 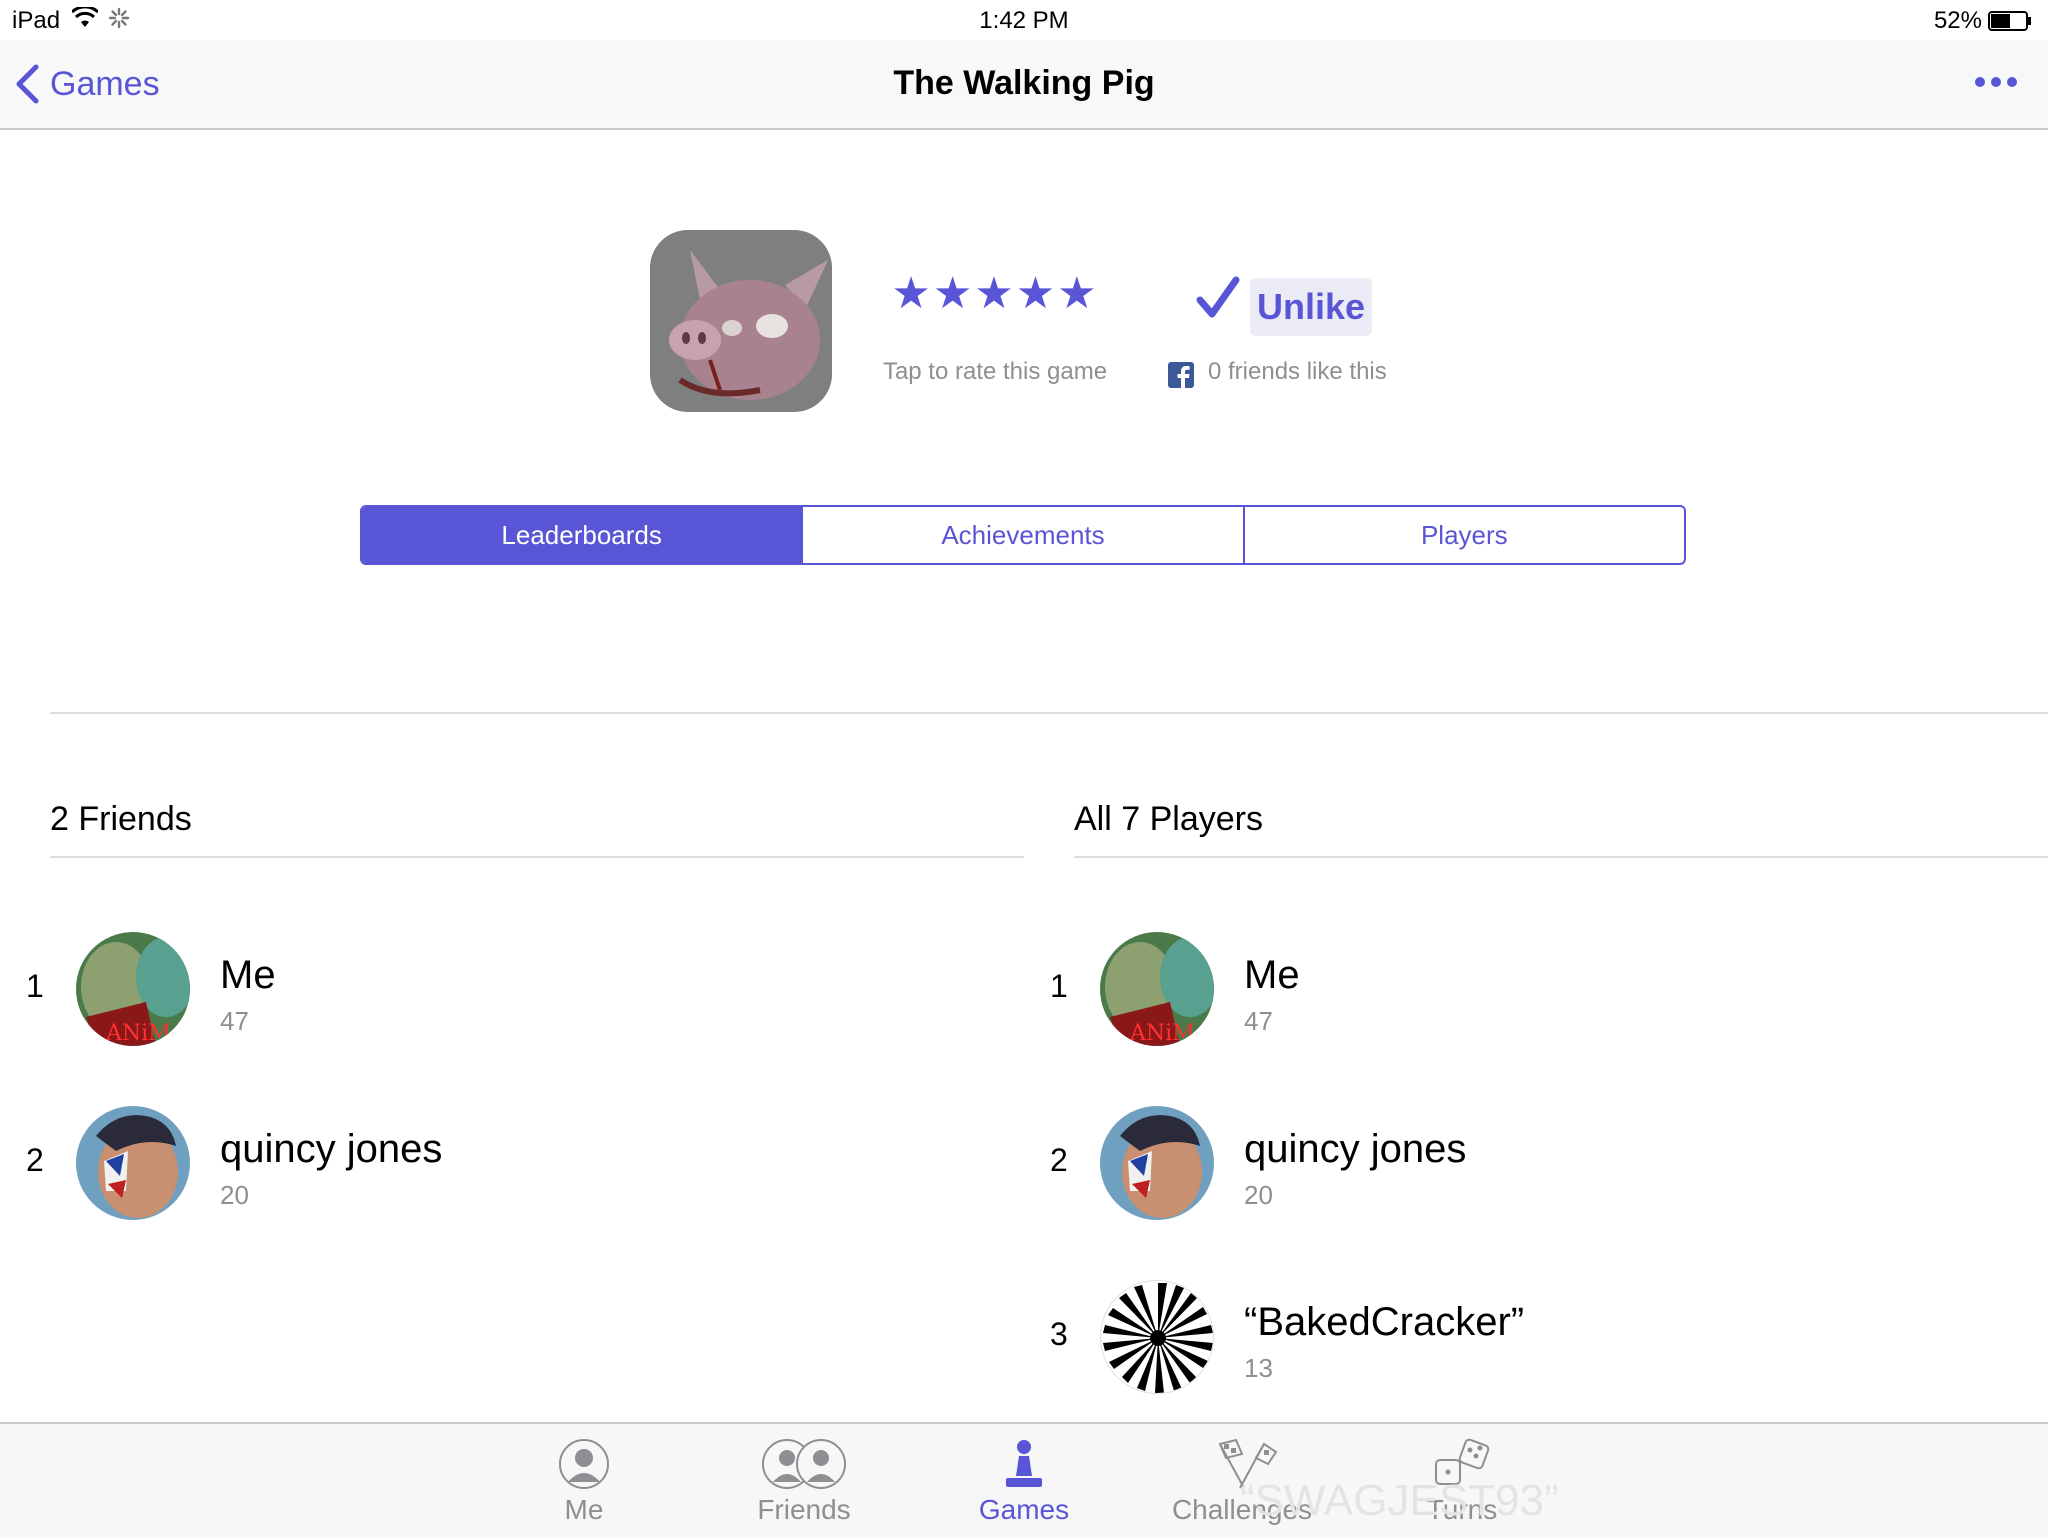 I want to click on rating-stars: ★★★★★, so click(x=995, y=293).